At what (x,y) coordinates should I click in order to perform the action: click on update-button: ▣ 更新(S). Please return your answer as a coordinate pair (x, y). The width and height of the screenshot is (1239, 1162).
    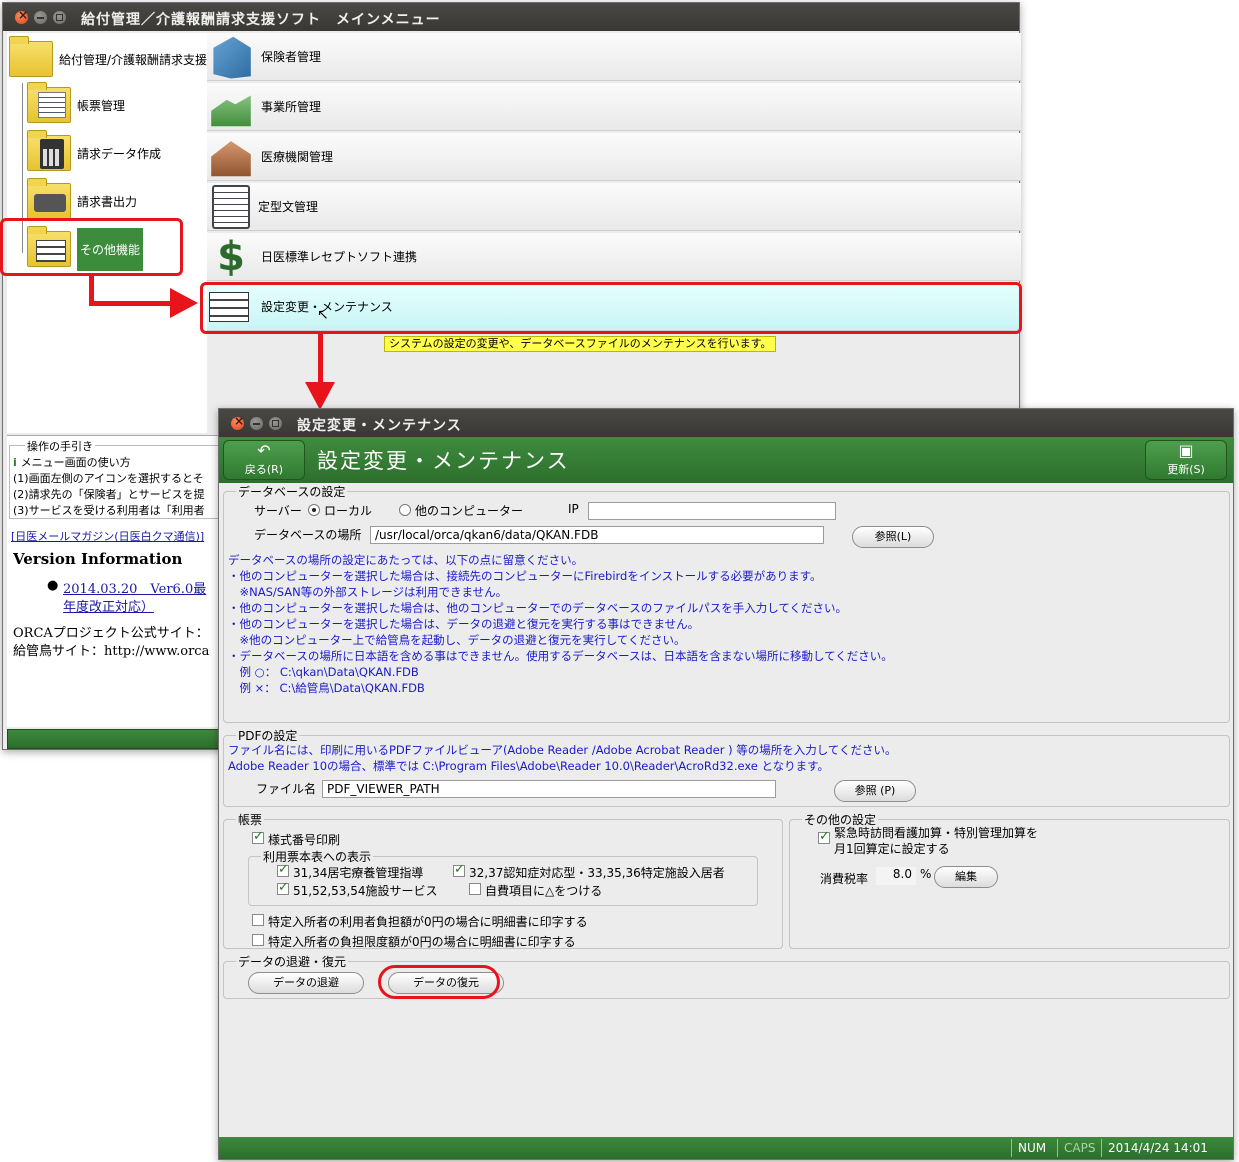
    Looking at the image, I should click on (1186, 460).